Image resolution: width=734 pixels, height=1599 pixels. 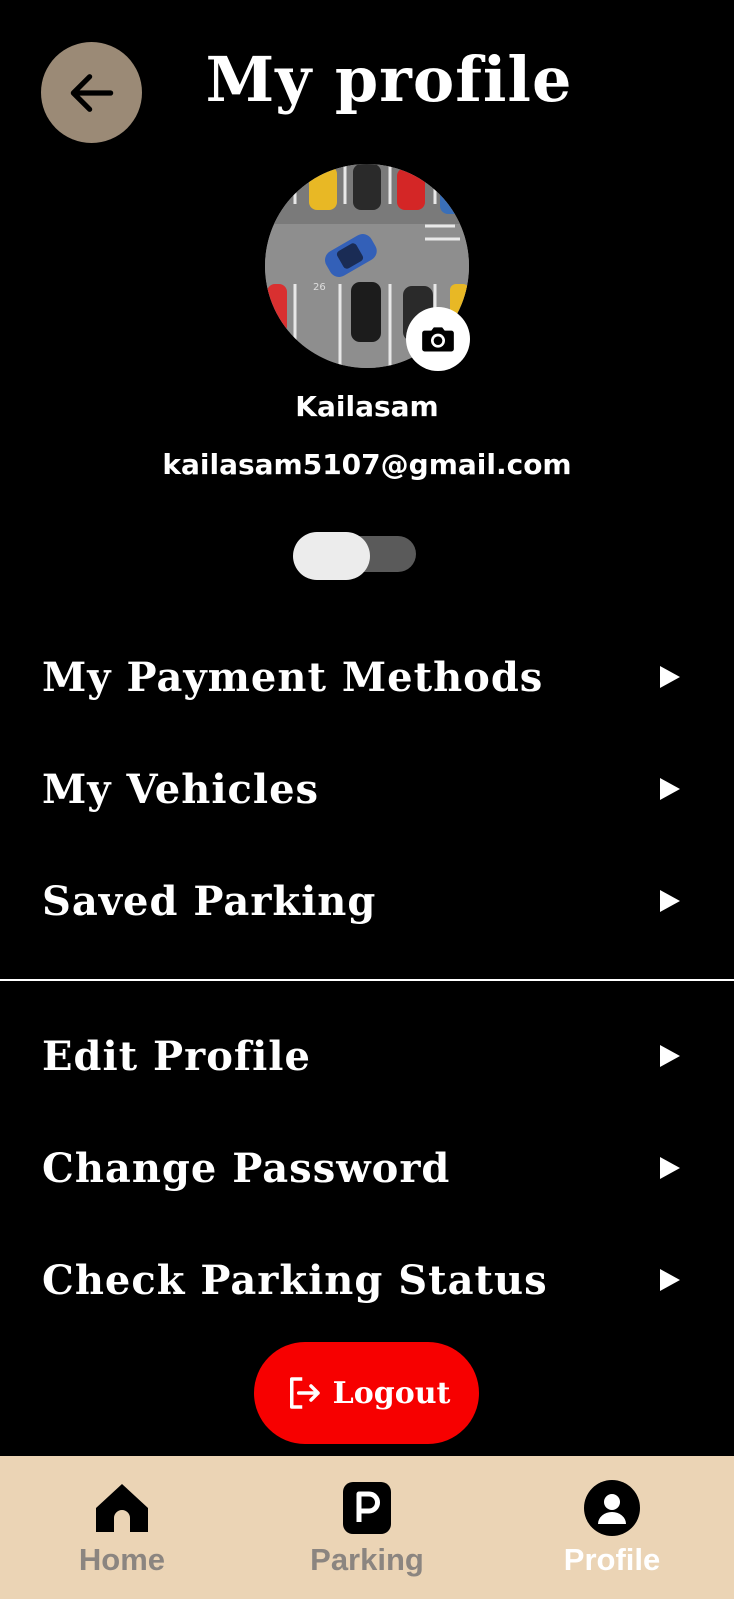 I want to click on user-icon, so click(x=612, y=1508).